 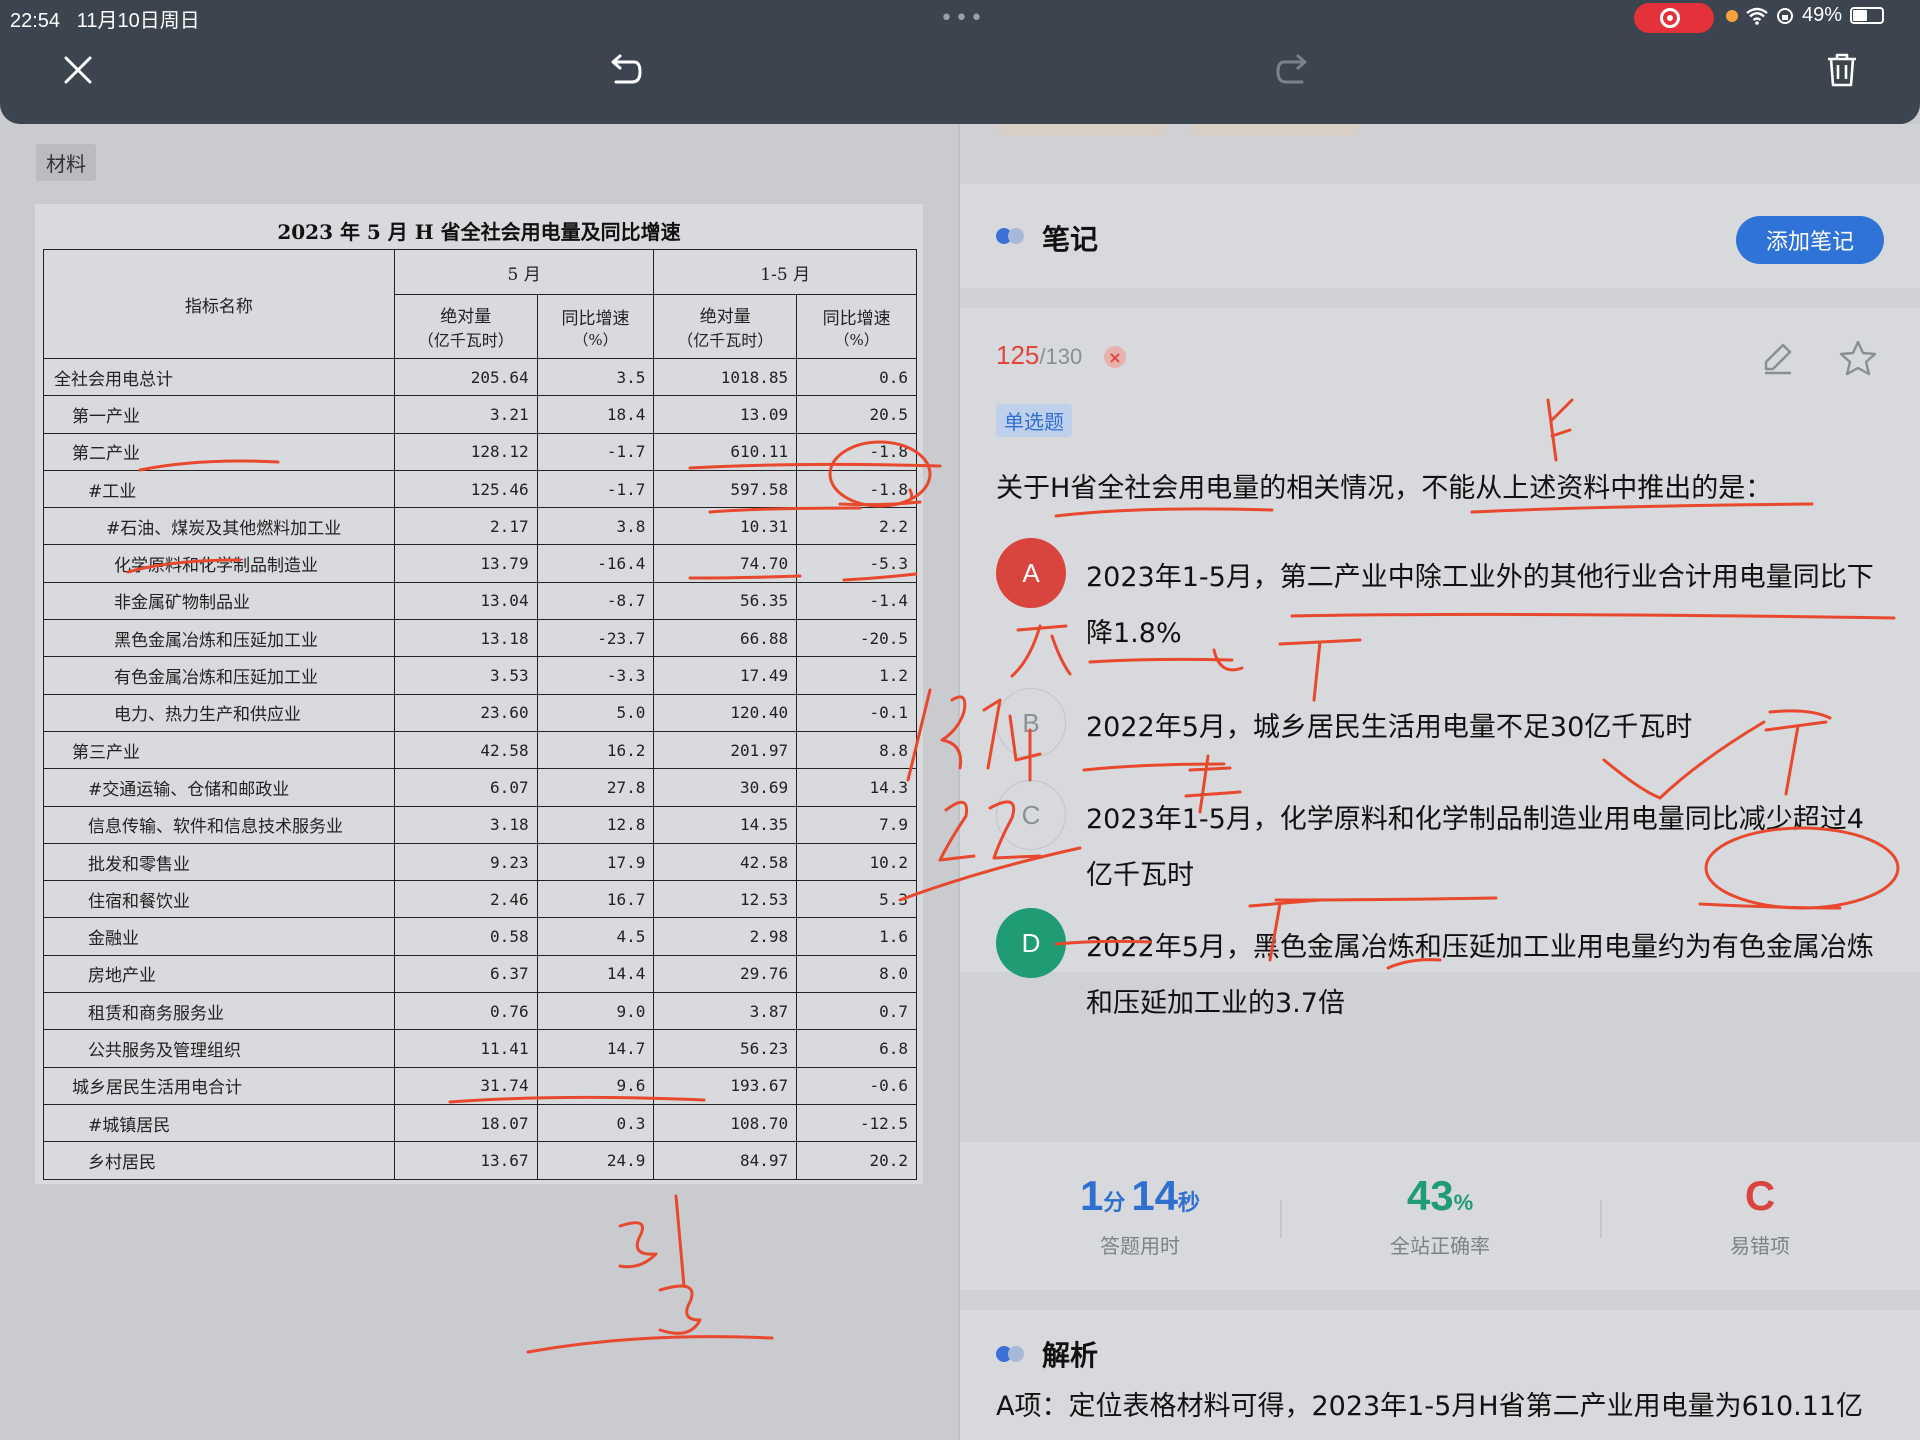 What do you see at coordinates (725, 601) in the screenshot?
I see `cell-ytd-abs: 56.35` at bounding box center [725, 601].